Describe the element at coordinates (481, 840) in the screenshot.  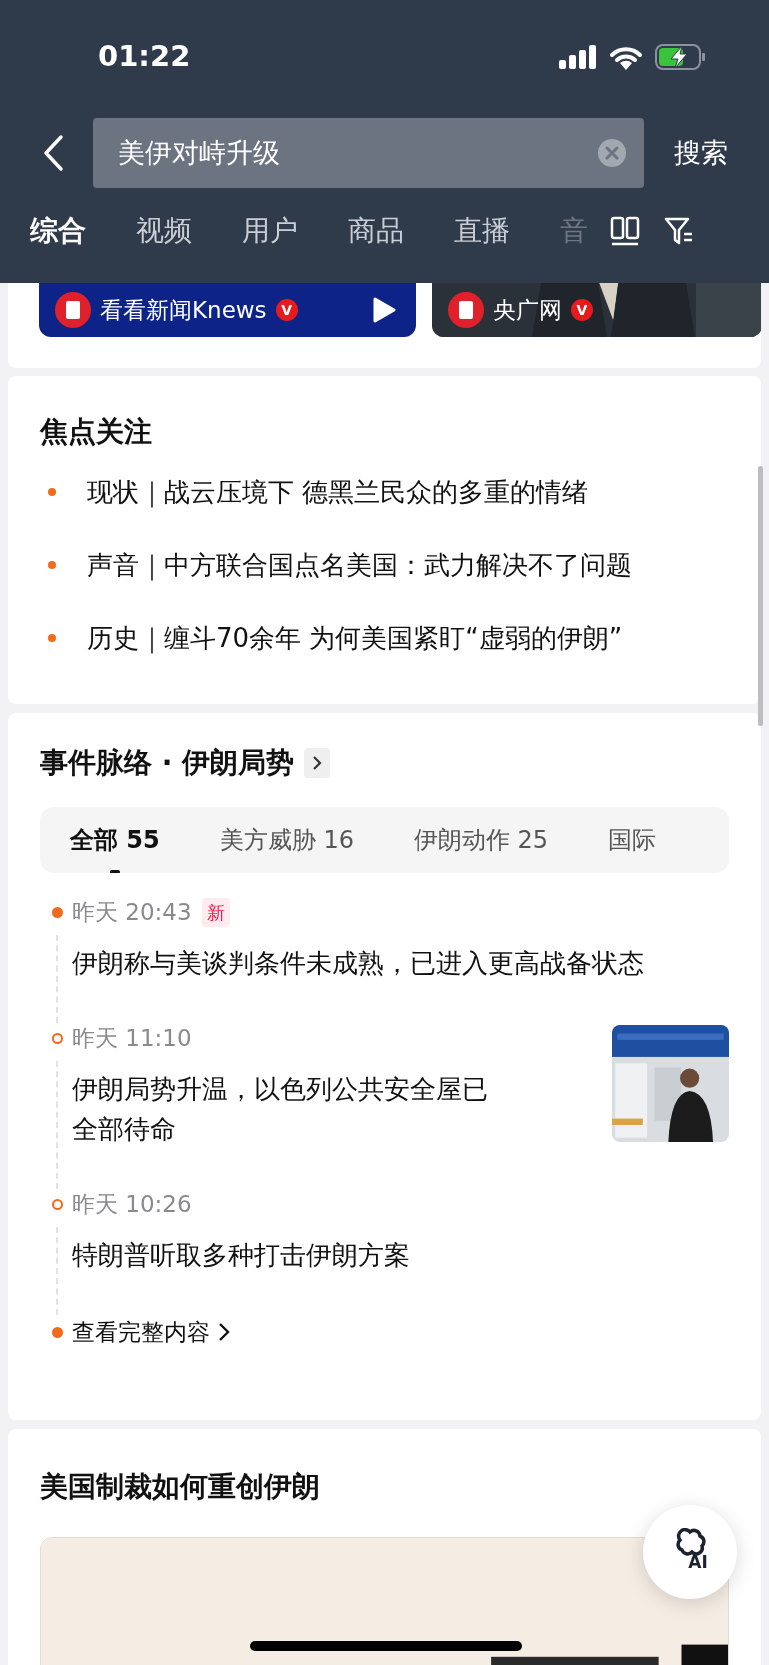
I see `filter-tab: 伊朗动作 25` at that location.